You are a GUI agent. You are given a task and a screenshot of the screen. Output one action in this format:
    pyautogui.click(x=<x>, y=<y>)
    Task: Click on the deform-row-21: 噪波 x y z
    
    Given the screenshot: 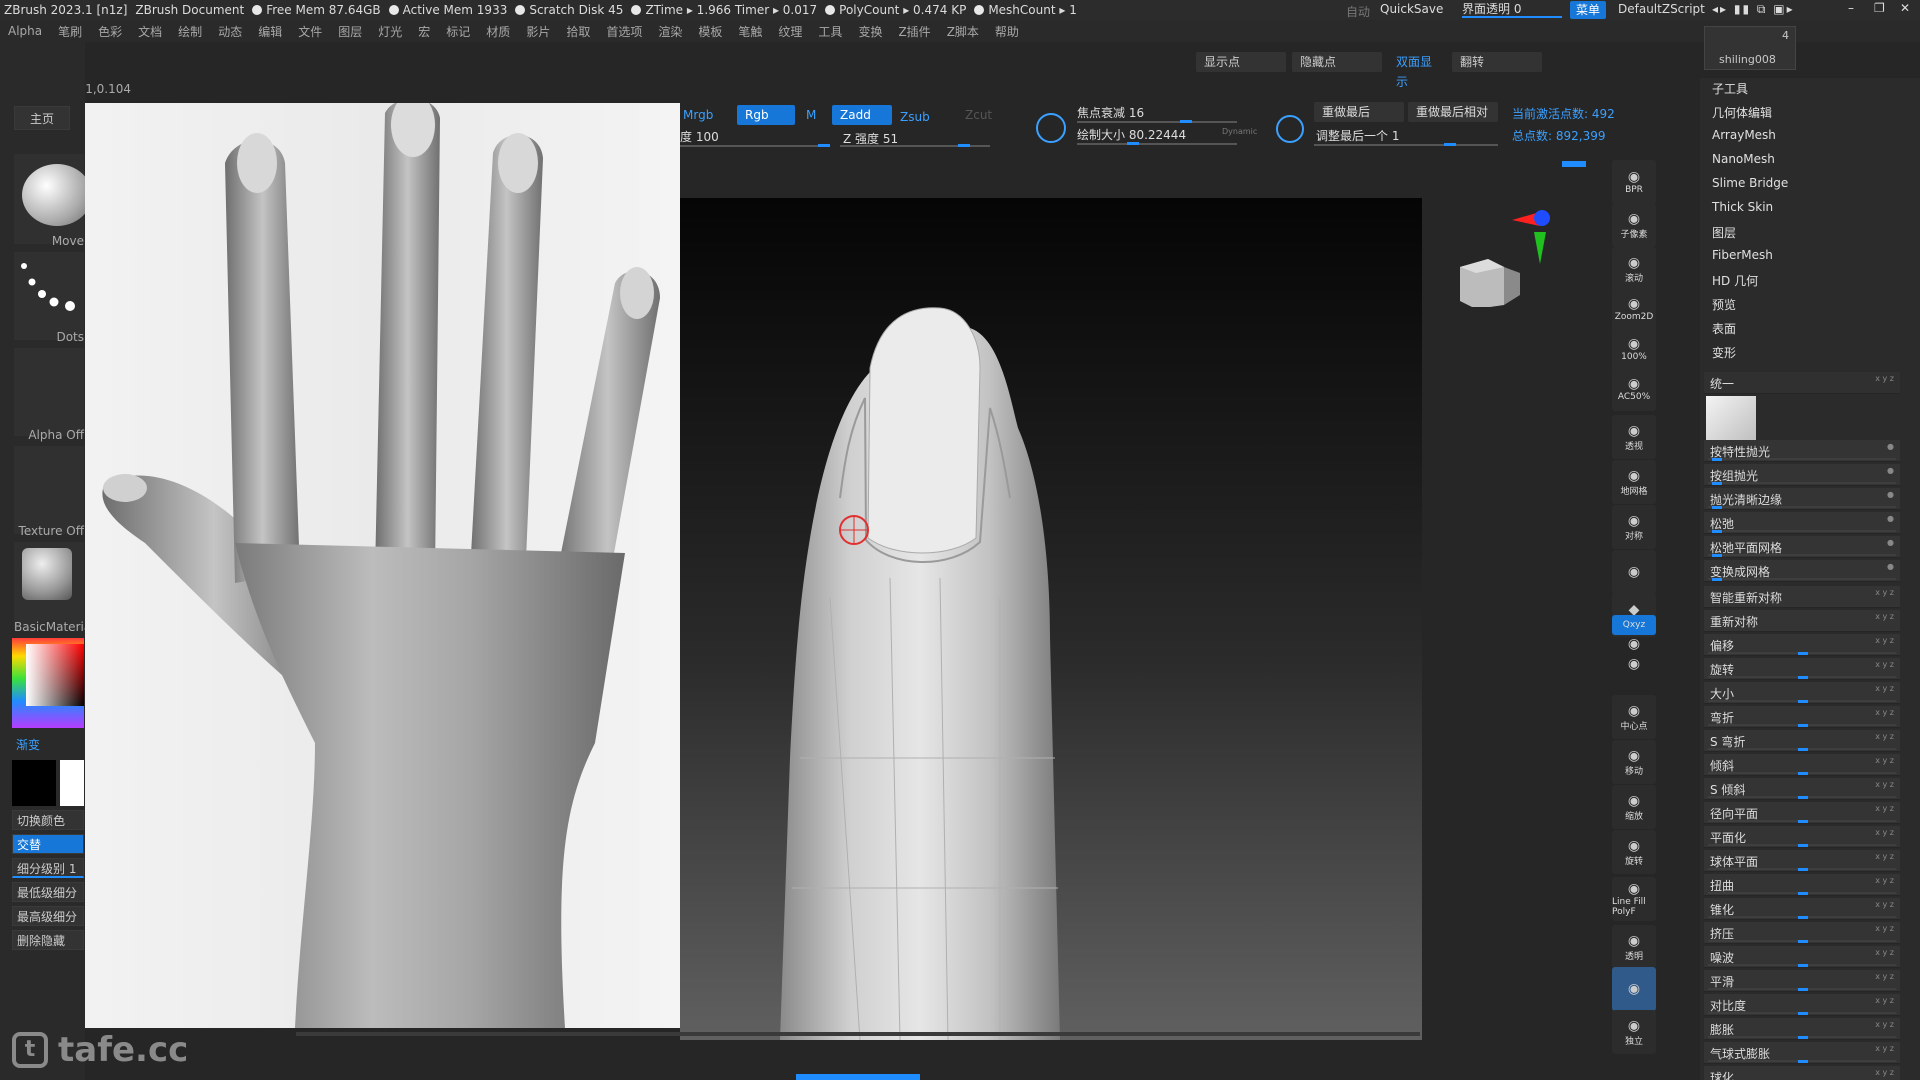 What is the action you would take?
    pyautogui.click(x=1802, y=957)
    